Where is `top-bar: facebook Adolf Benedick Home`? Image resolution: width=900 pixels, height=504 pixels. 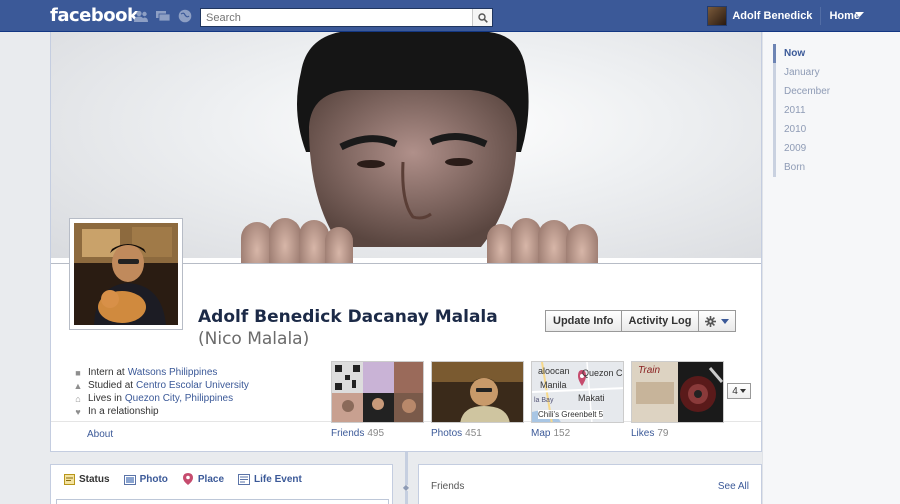
top-bar: facebook Adolf Benedick Home is located at coordinates (450, 16).